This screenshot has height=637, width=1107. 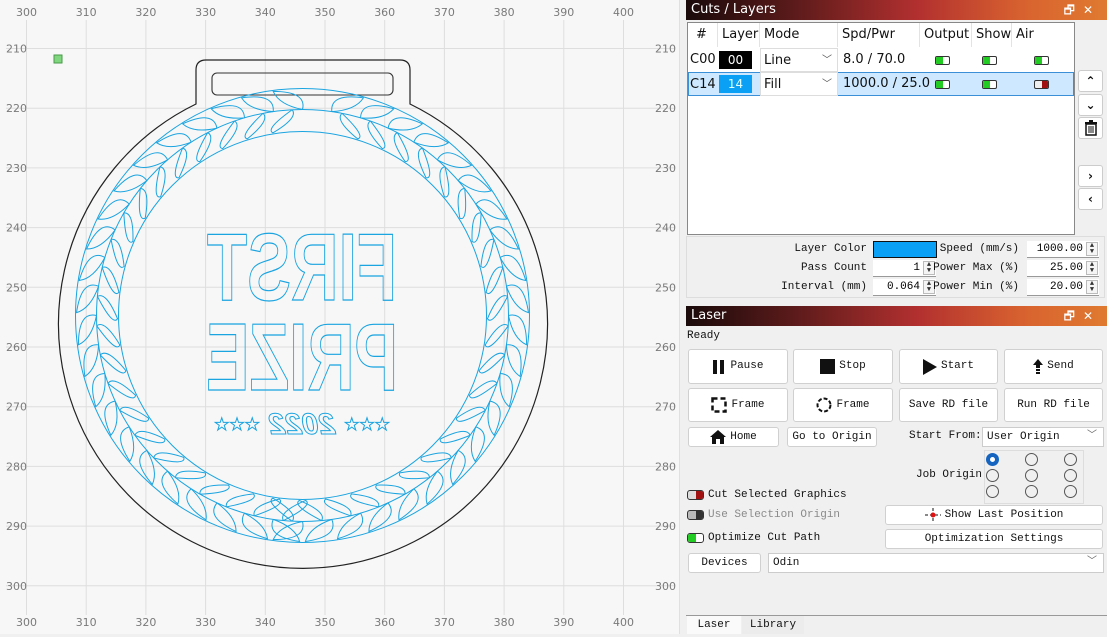 What do you see at coordinates (384, 622) in the screenshot?
I see `ruler-bottom-label: 360` at bounding box center [384, 622].